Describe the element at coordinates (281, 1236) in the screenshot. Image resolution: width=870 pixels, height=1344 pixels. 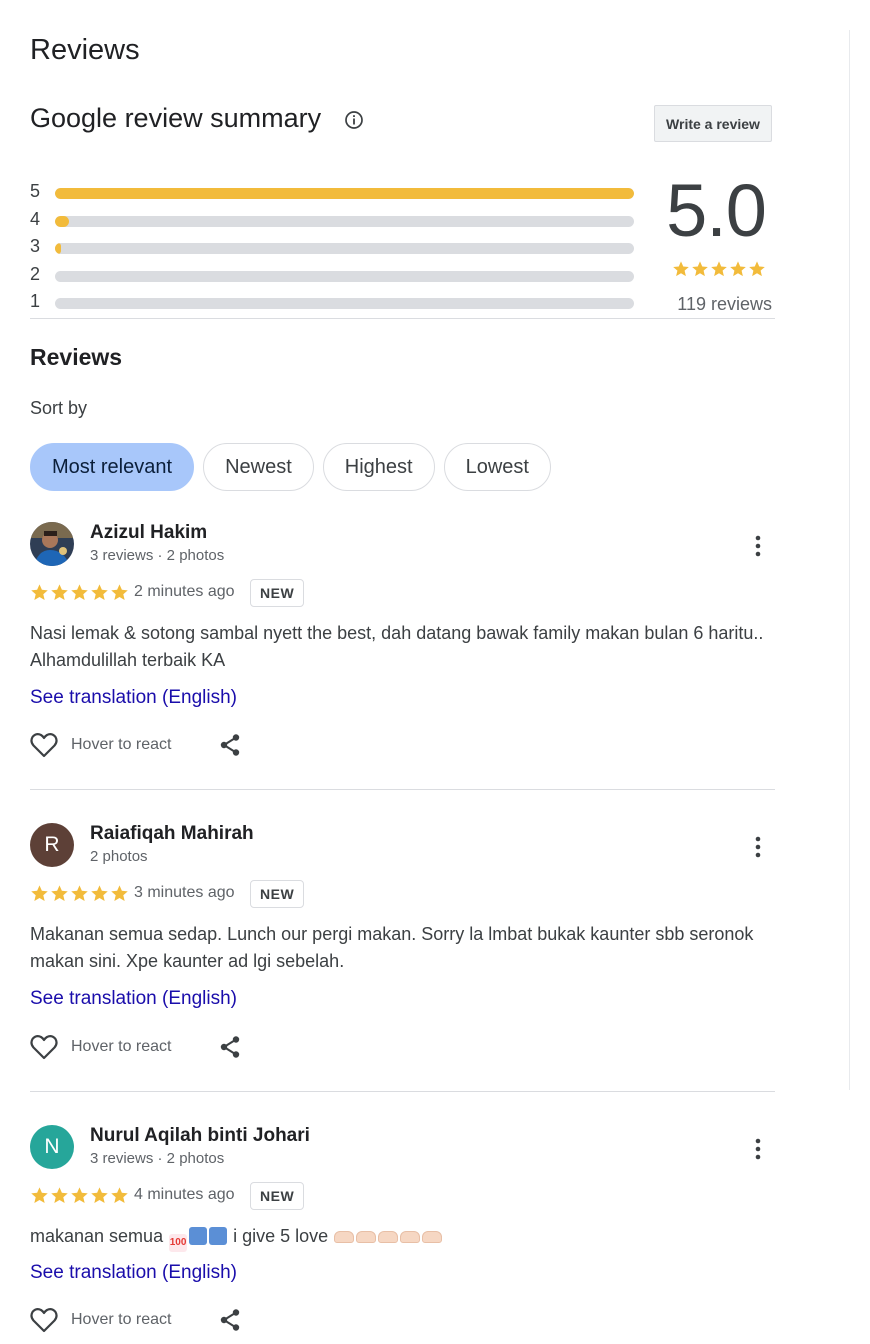
I see `review-text-end: i give 5 love` at that location.